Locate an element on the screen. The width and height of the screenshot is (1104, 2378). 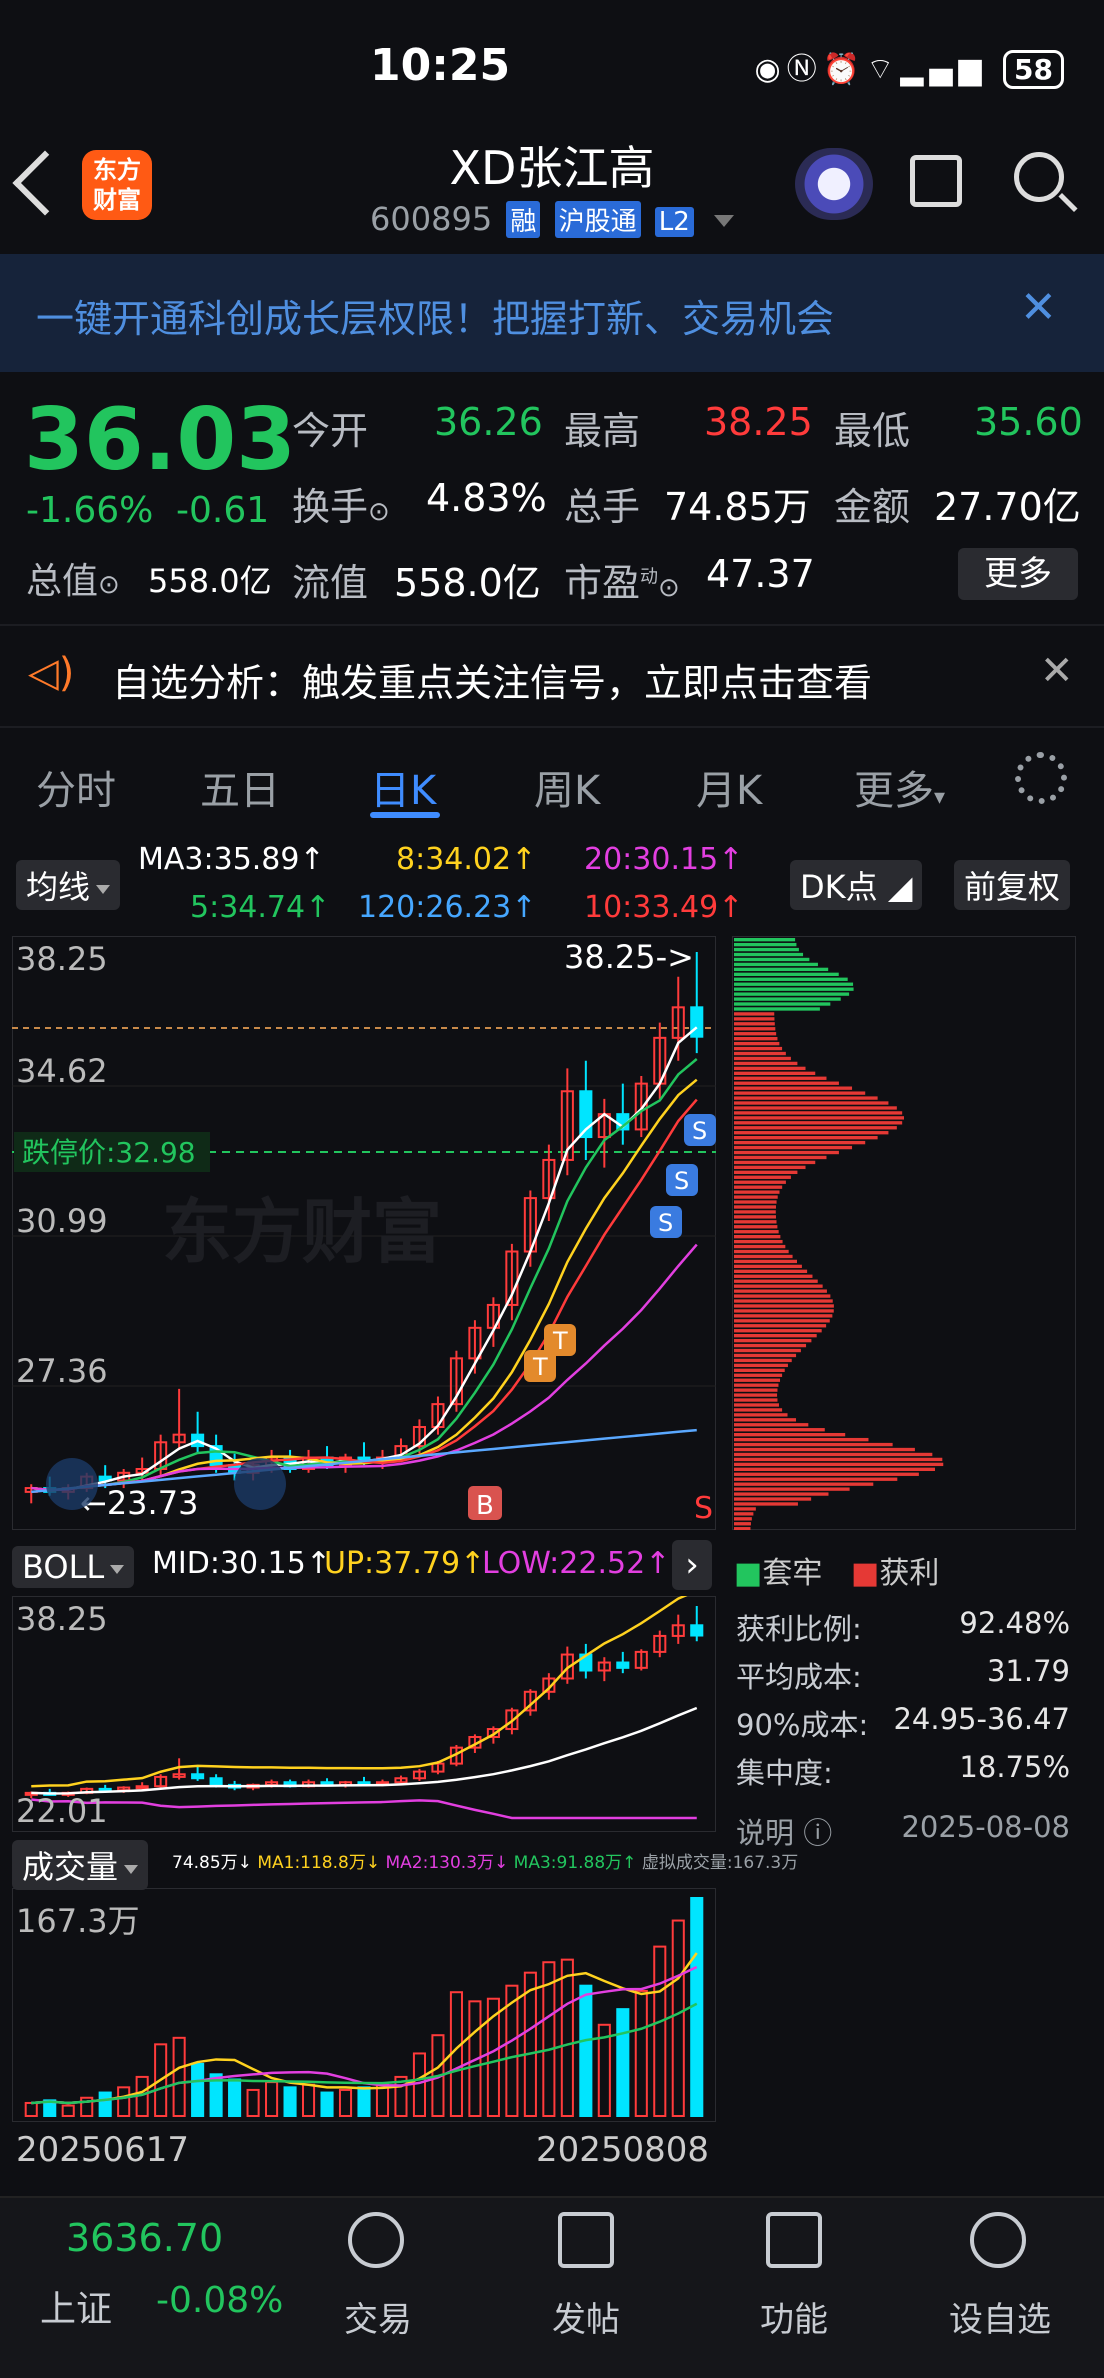
robot-assistant-icon is located at coordinates (834, 184).